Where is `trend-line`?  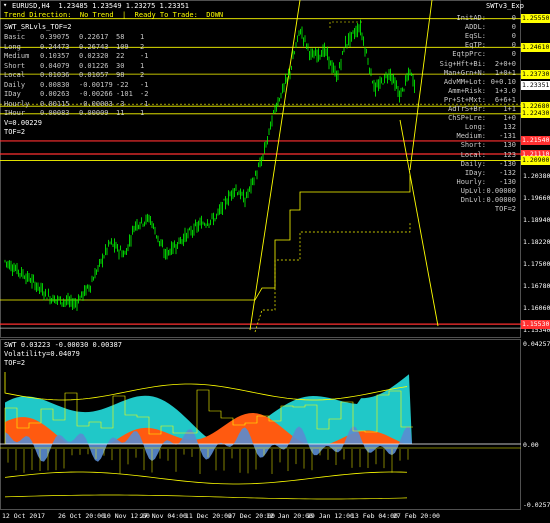 trend-line is located at coordinates (419, 223).